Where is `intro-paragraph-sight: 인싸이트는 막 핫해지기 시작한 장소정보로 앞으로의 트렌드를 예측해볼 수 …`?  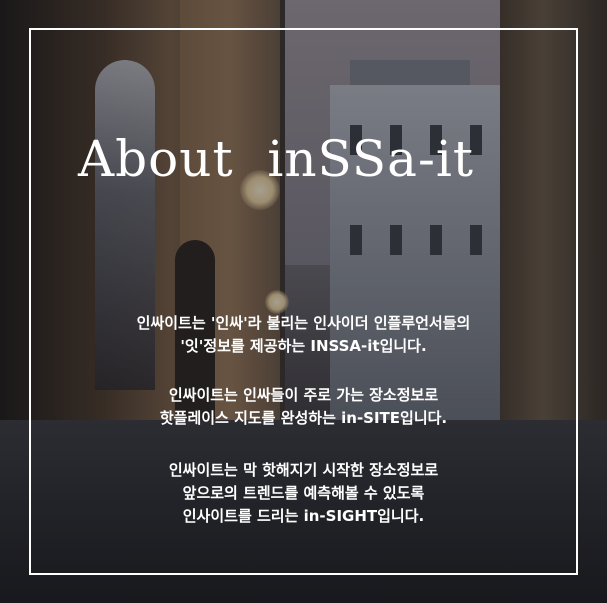
intro-paragraph-sight: 인싸이트는 막 핫해지기 시작한 장소정보로 앞으로의 트렌드를 예측해볼 수 … is located at coordinates (303, 493).